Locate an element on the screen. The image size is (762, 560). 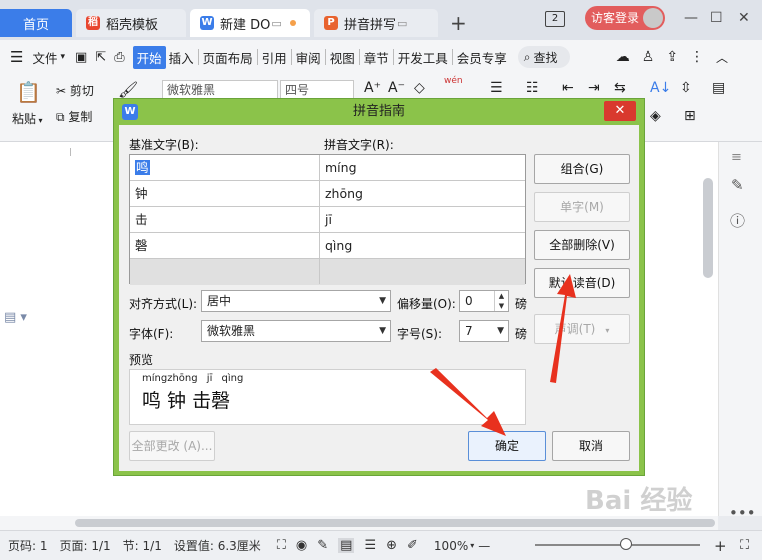
size-select: 7 ▼ is located at coordinates (484, 331).